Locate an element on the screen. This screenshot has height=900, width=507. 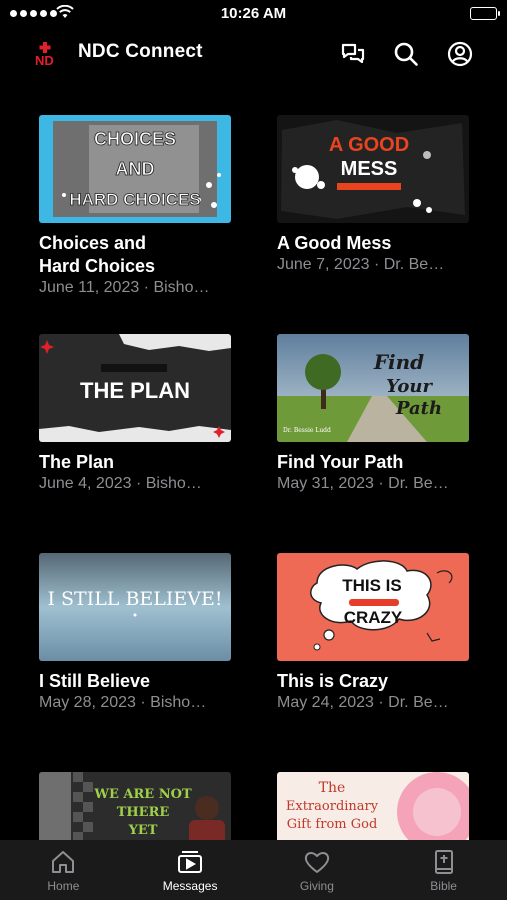
message-thumbnail: CHOICES AND HARD CHOICES is located at coordinates (135, 169).